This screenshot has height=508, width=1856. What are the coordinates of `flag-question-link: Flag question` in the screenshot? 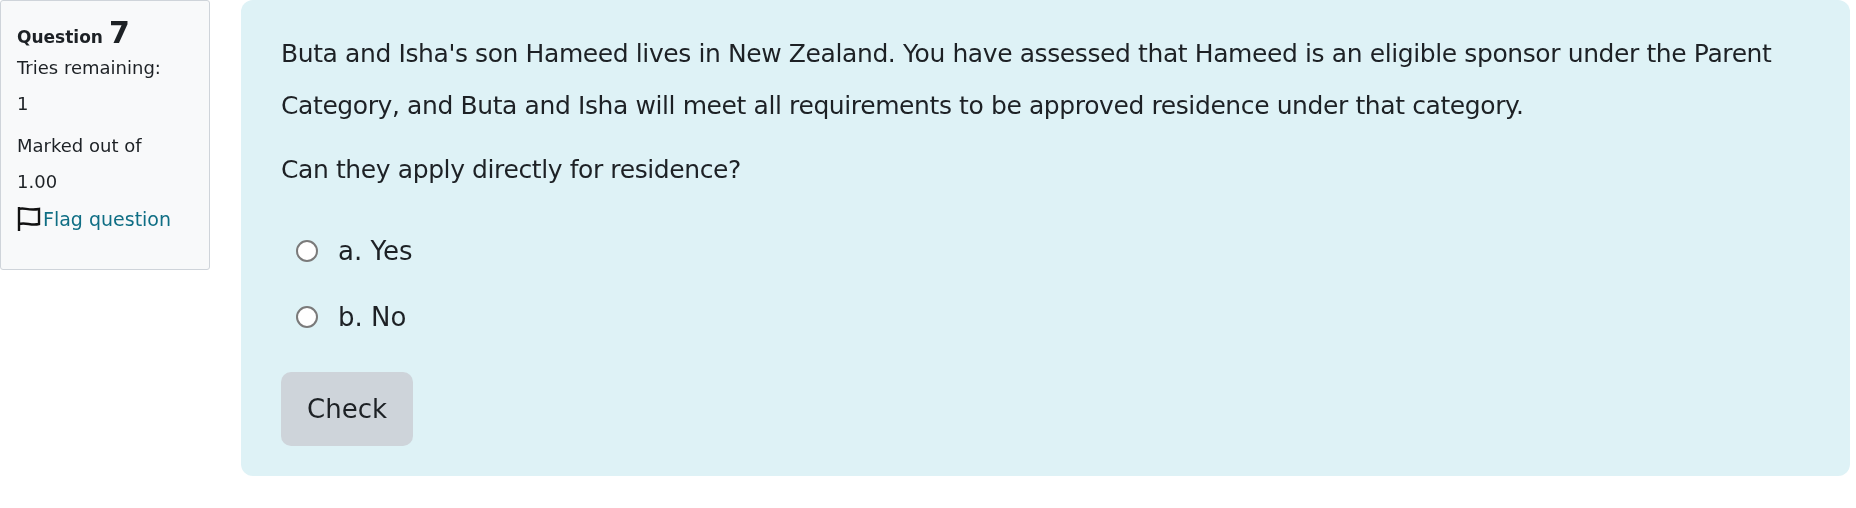 It's located at (107, 219).